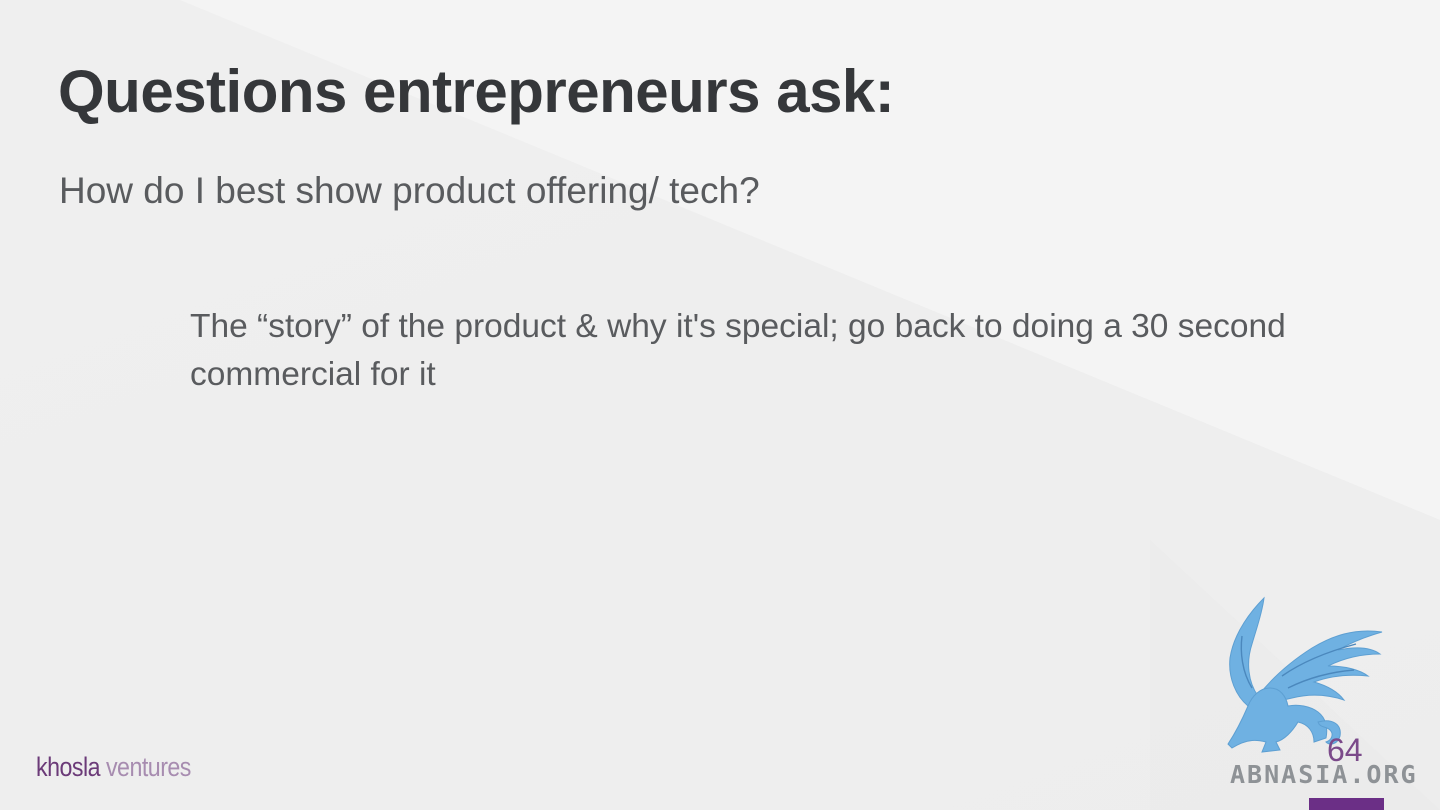 The image size is (1440, 810). Describe the element at coordinates (1305, 674) in the screenshot. I see `griffin-icon` at that location.